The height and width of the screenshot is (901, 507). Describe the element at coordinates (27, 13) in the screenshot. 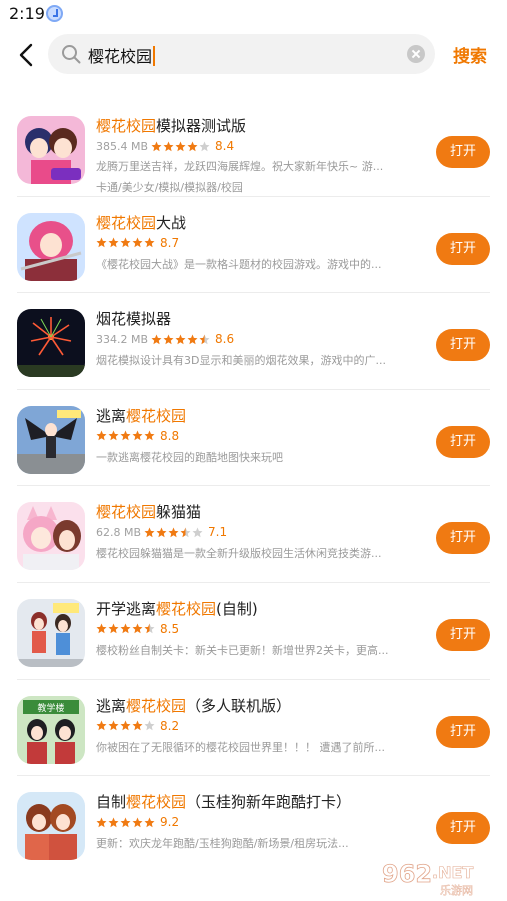

I see `status-time: 2:19` at that location.